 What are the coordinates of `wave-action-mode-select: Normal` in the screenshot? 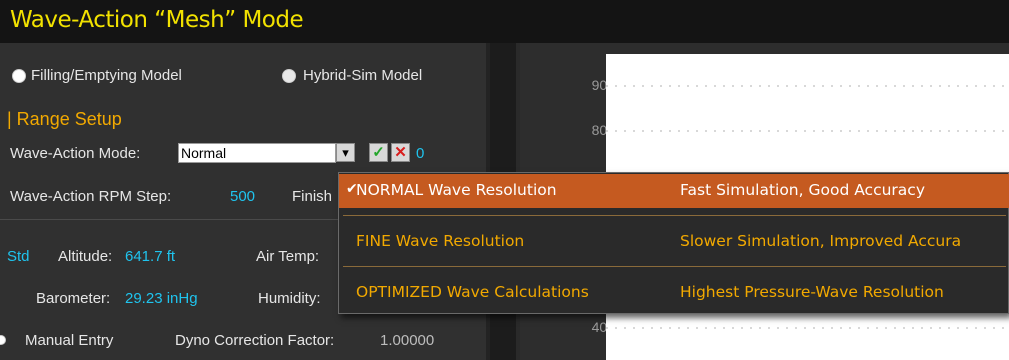 It's located at (257, 153).